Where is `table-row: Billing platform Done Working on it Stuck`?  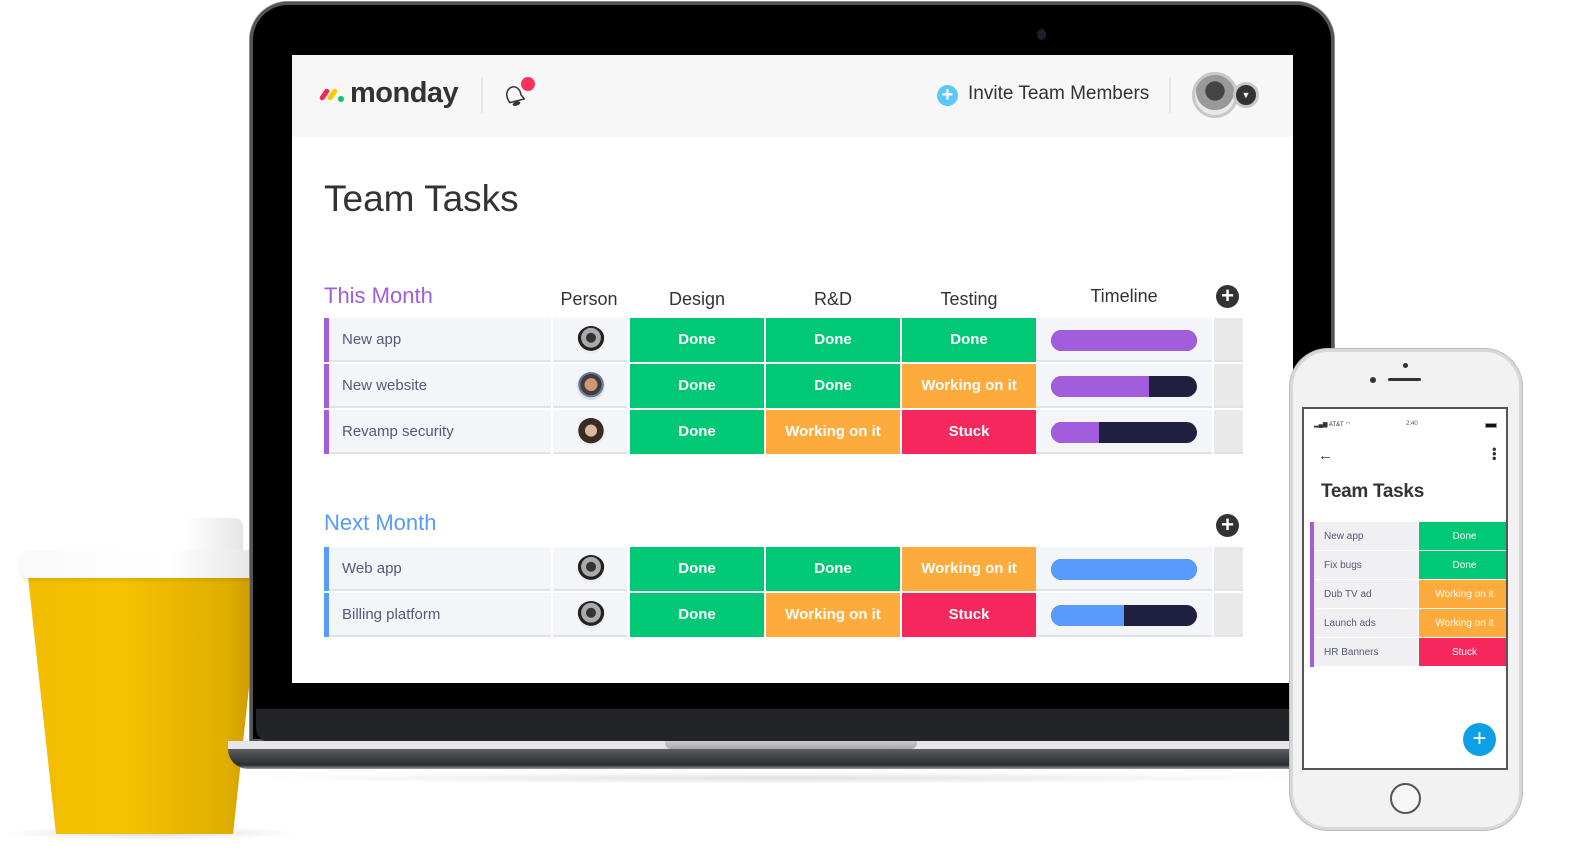 table-row: Billing platform Done Working on it Stuck is located at coordinates (783, 615).